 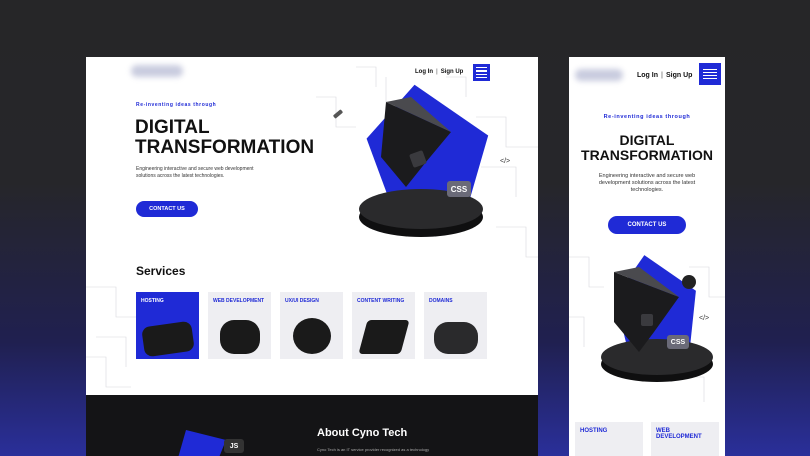 I want to click on ux-ui-design-object, so click(x=311, y=336).